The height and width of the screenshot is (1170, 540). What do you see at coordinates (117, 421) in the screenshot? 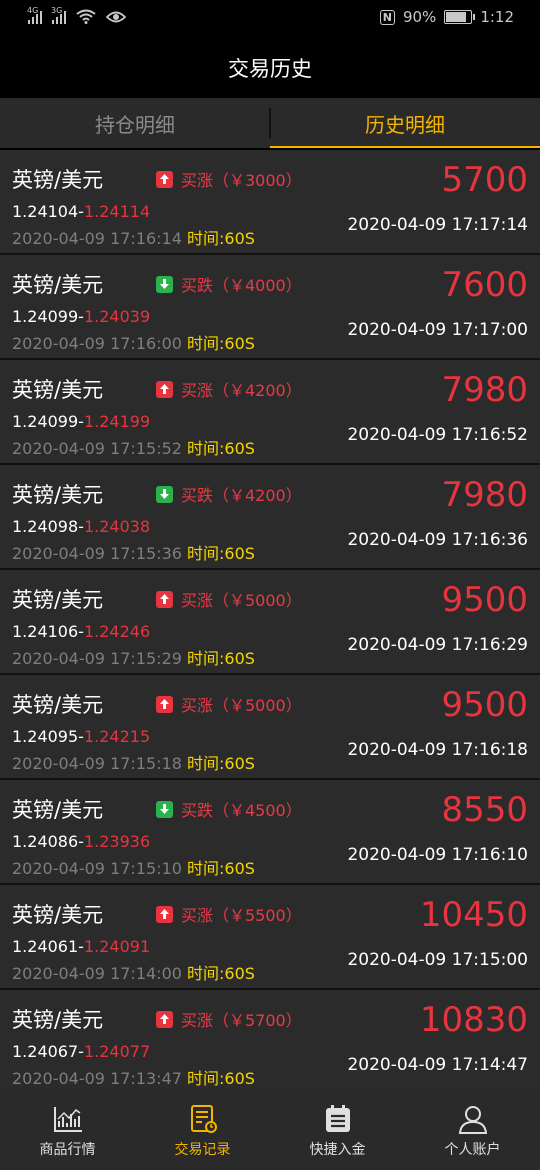
I see `close-price: 1.24199` at bounding box center [117, 421].